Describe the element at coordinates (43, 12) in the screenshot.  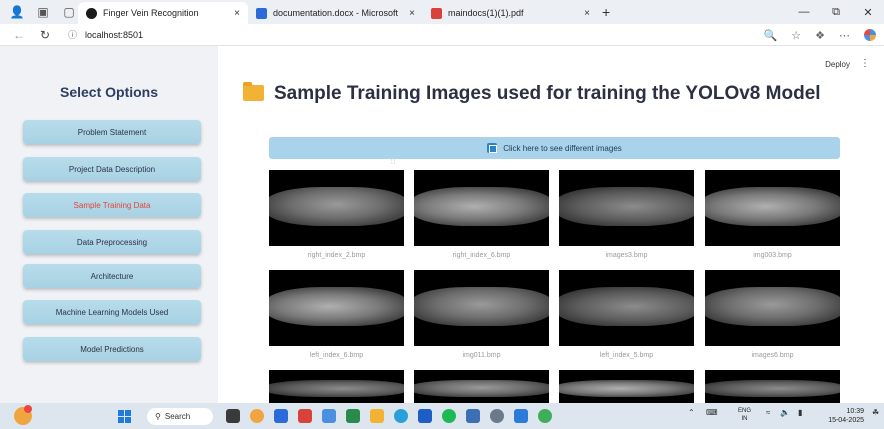
I see `workspaces-icon: ▣` at that location.